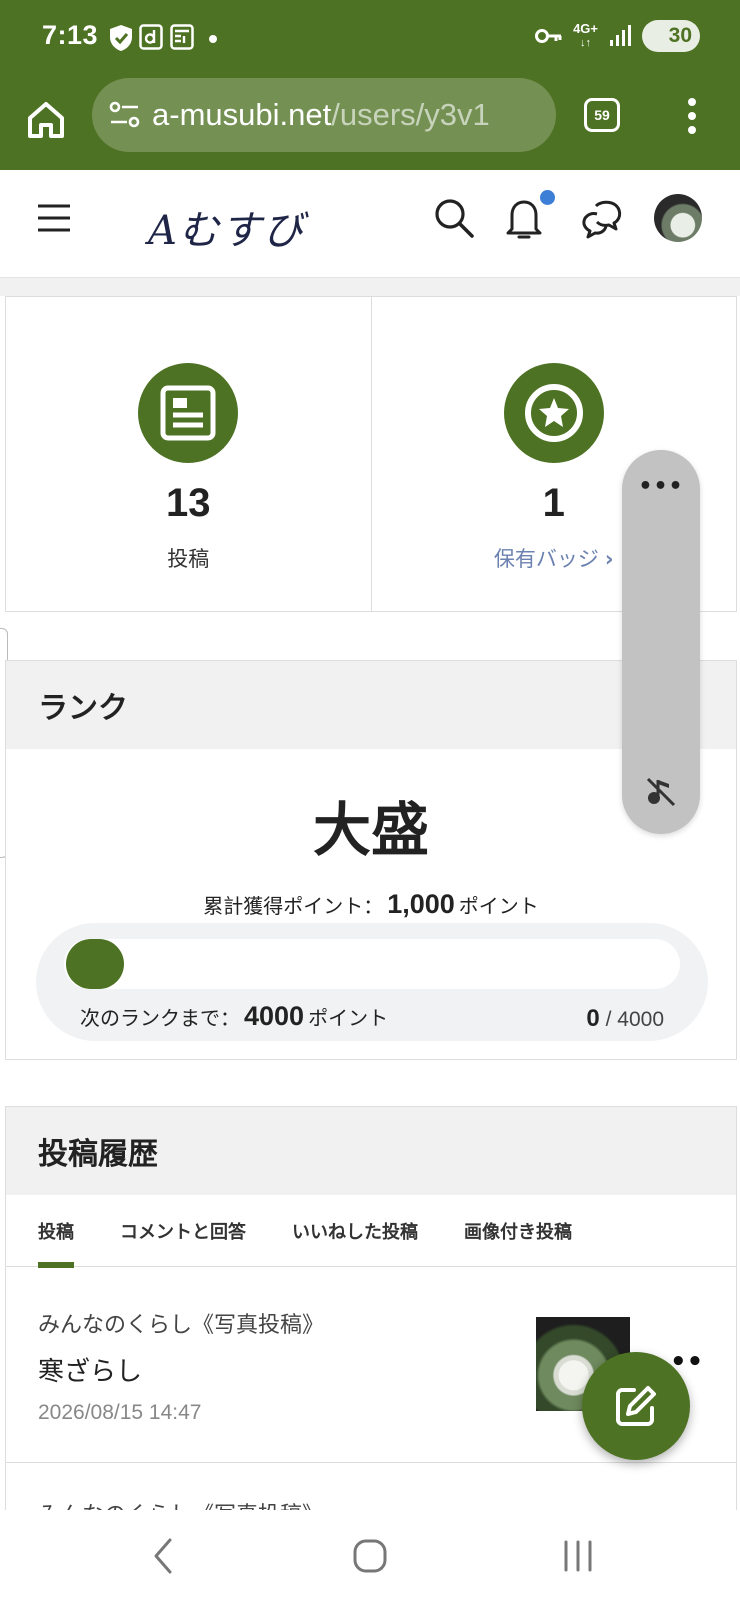  What do you see at coordinates (370, 287) in the screenshot?
I see `divider-strip` at bounding box center [370, 287].